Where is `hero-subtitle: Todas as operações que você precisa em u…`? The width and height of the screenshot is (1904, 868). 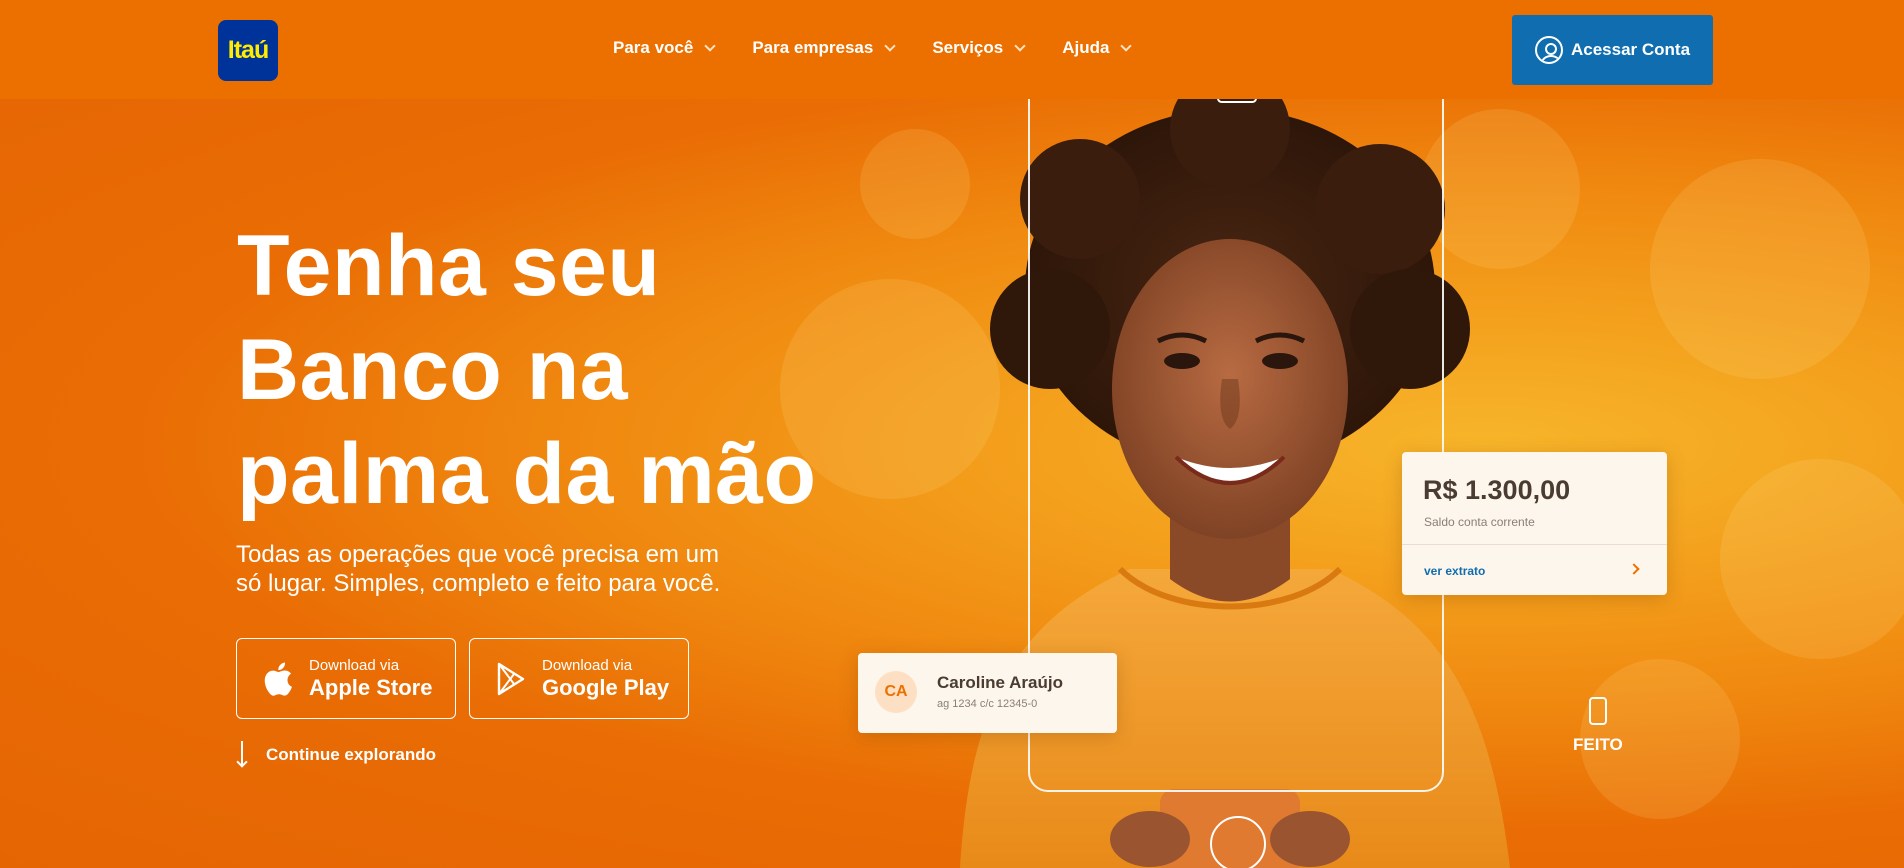 hero-subtitle: Todas as operações que você precisa em u… is located at coordinates (506, 569).